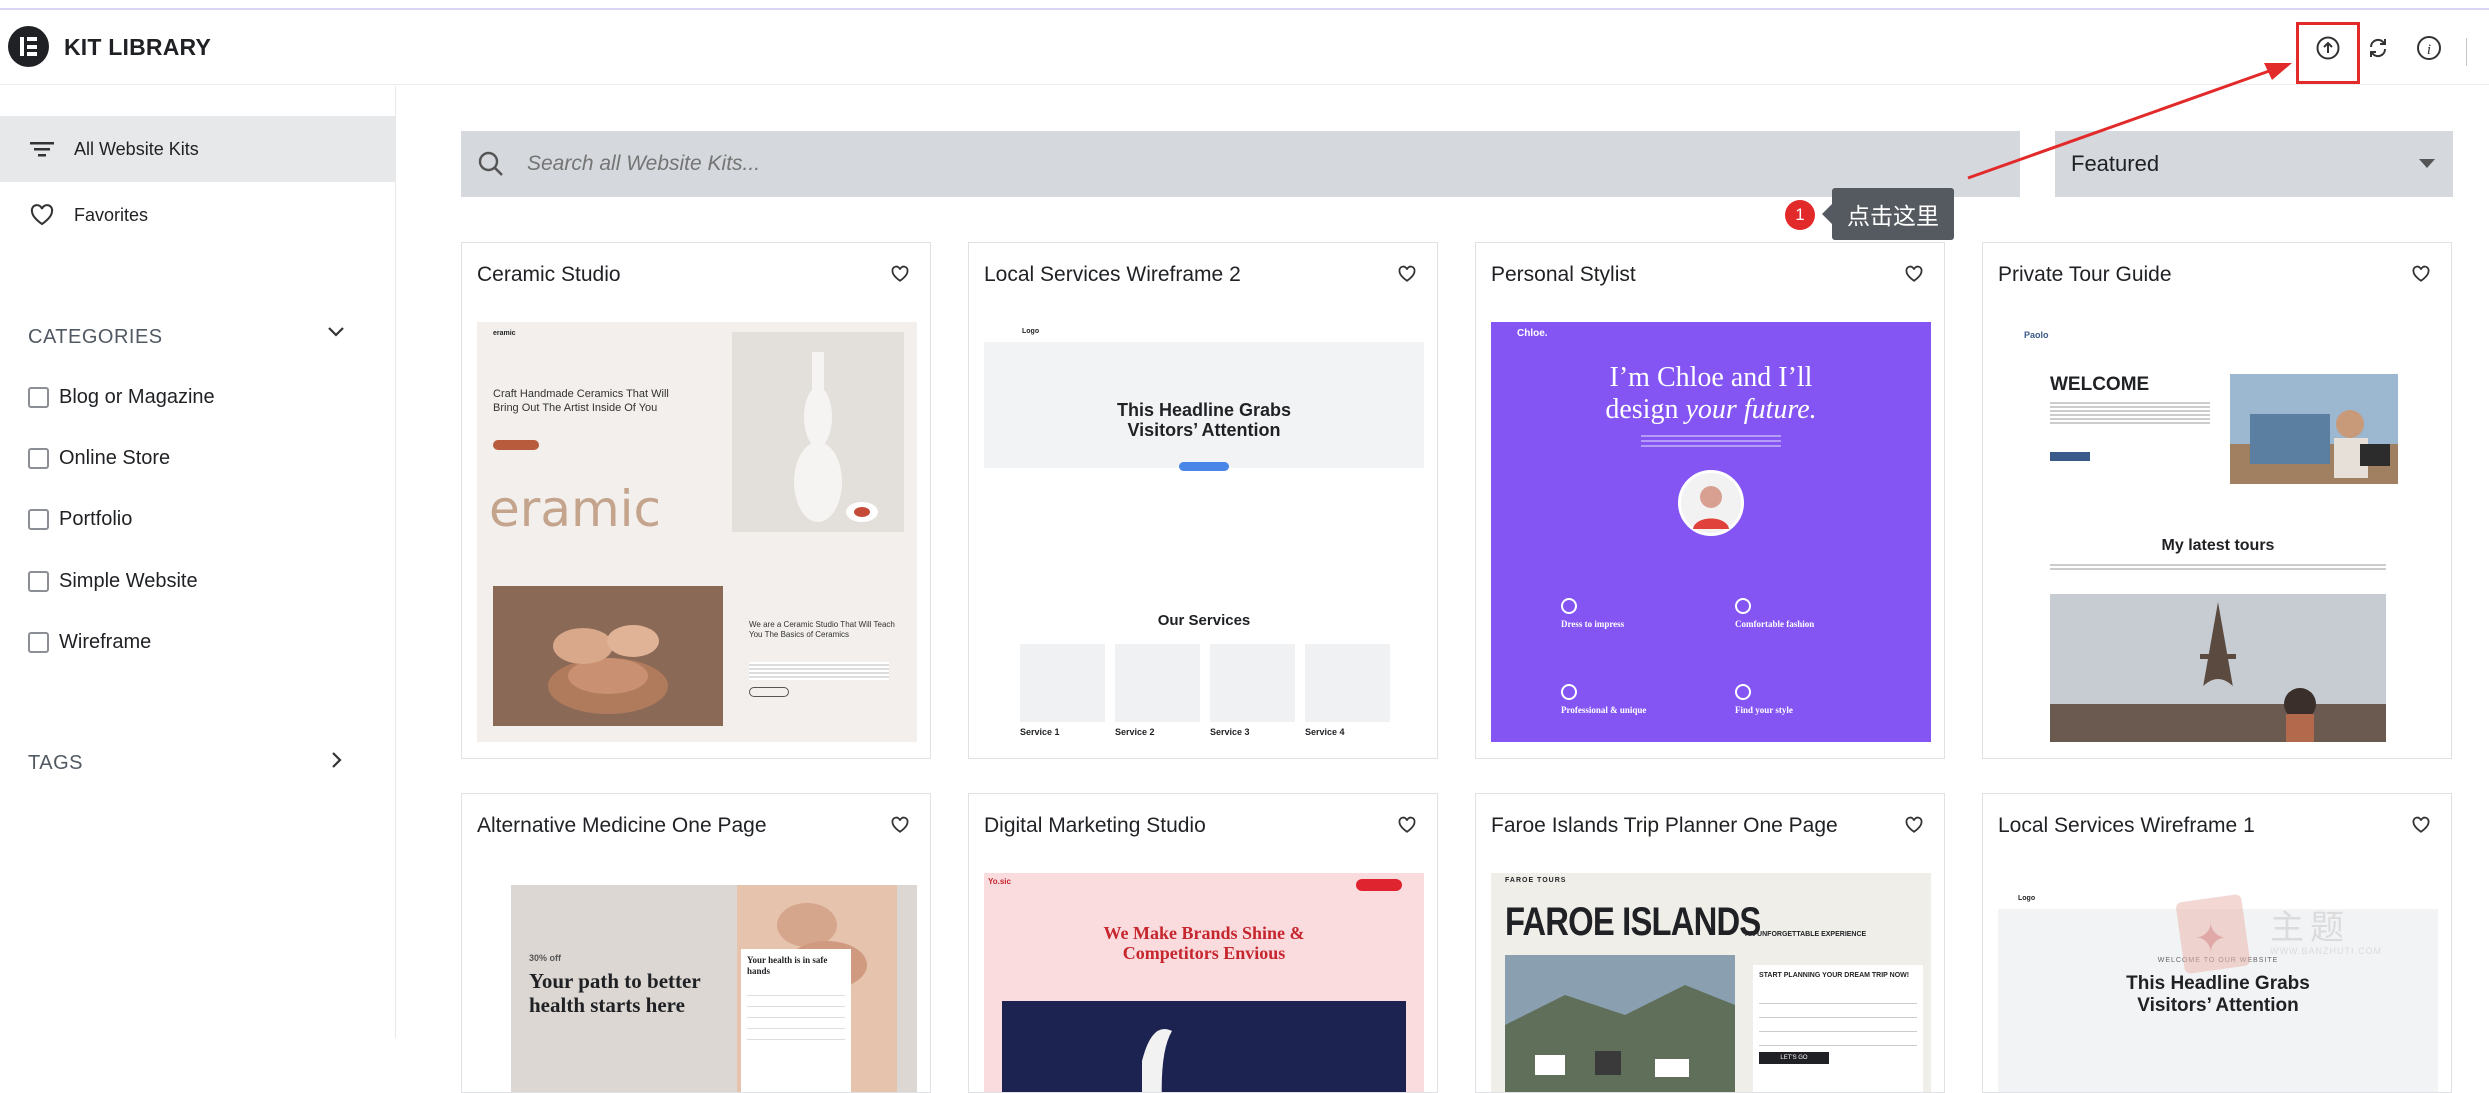  Describe the element at coordinates (2254, 164) in the screenshot. I see `sort-select: Featured` at that location.